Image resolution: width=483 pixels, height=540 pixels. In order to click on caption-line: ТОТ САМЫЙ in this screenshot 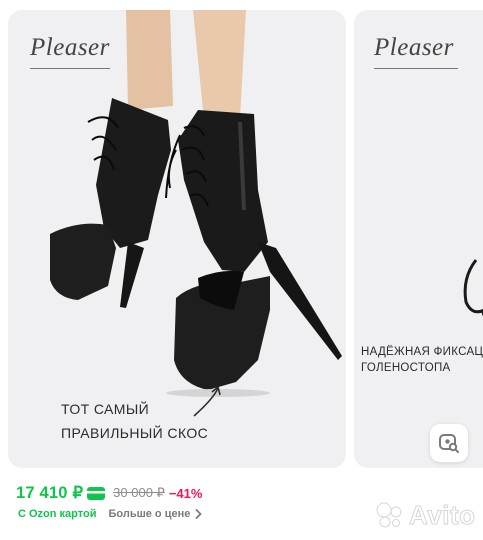, I will do `click(105, 409)`.